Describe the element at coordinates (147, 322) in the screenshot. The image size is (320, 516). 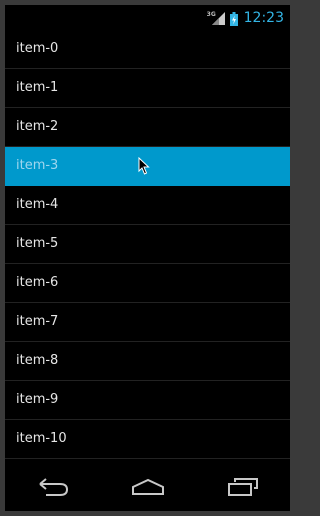
I see `list-item: item-7` at that location.